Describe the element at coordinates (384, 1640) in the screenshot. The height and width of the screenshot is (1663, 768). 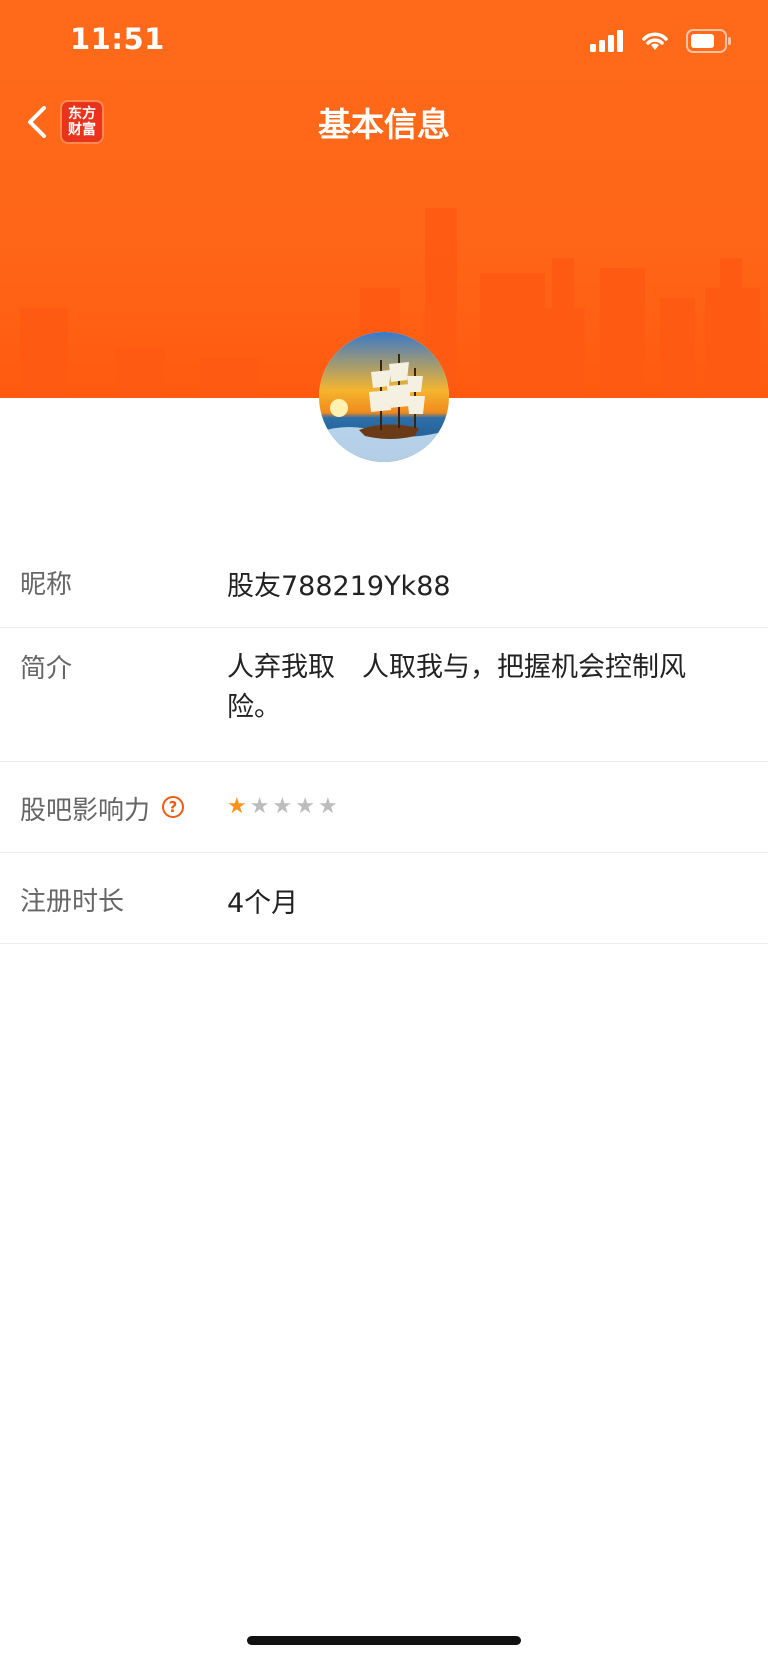
I see `home-indicator` at that location.